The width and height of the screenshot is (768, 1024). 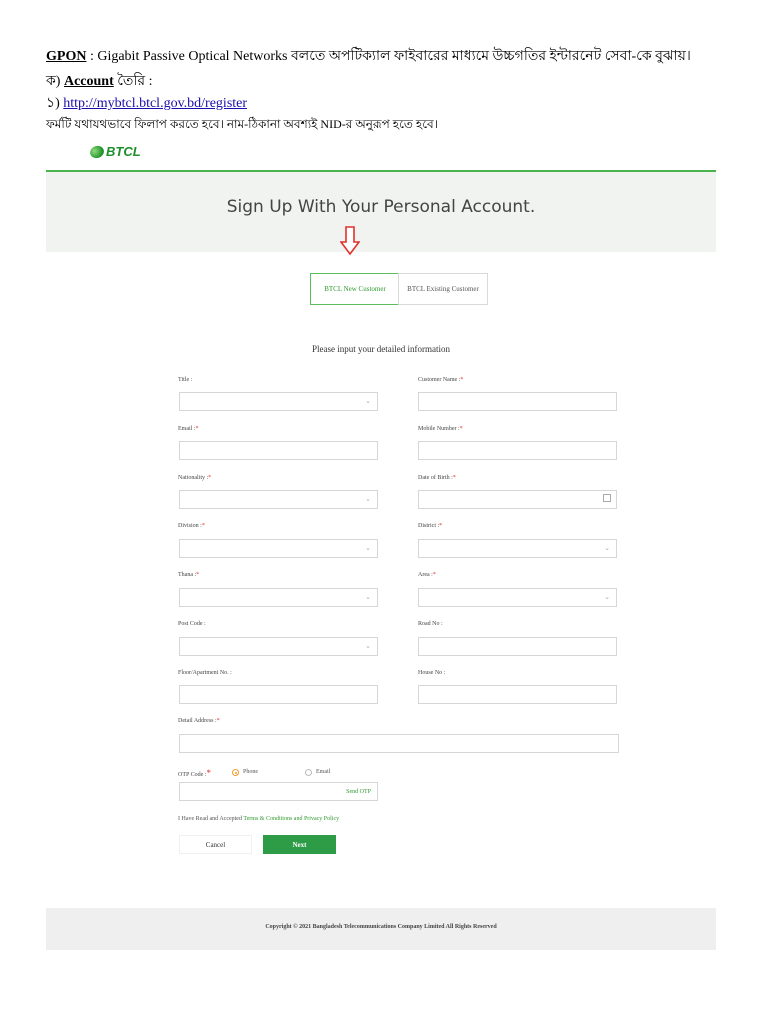 I want to click on thana-select: ⌄, so click(x=278, y=597).